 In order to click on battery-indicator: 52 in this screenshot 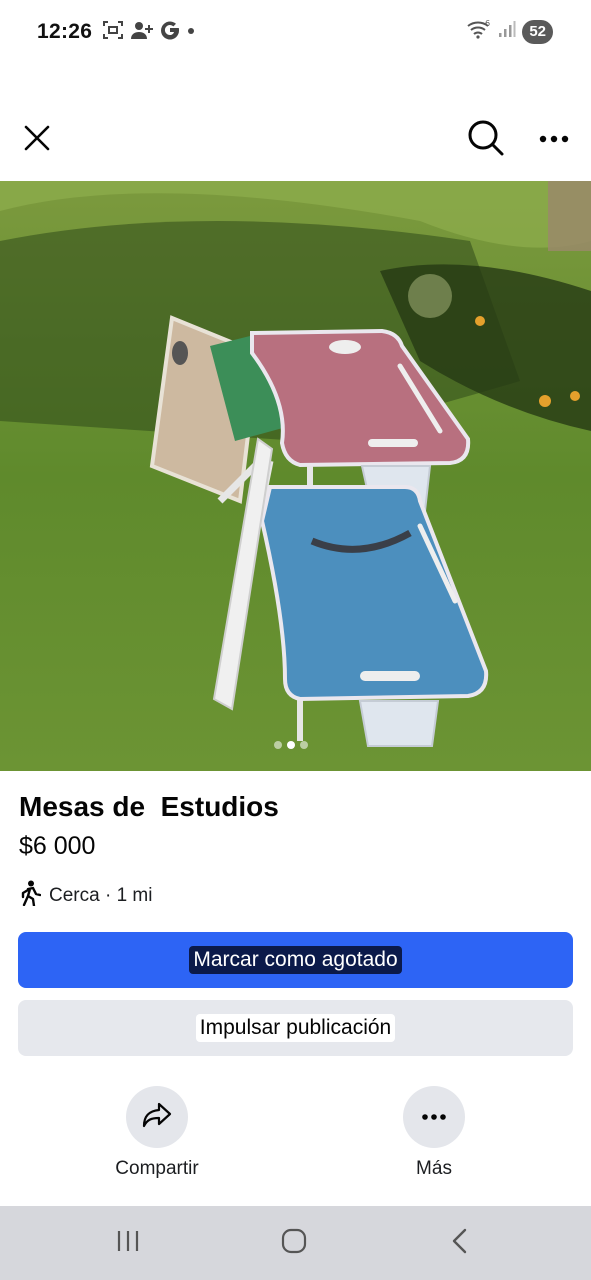, I will do `click(537, 31)`.